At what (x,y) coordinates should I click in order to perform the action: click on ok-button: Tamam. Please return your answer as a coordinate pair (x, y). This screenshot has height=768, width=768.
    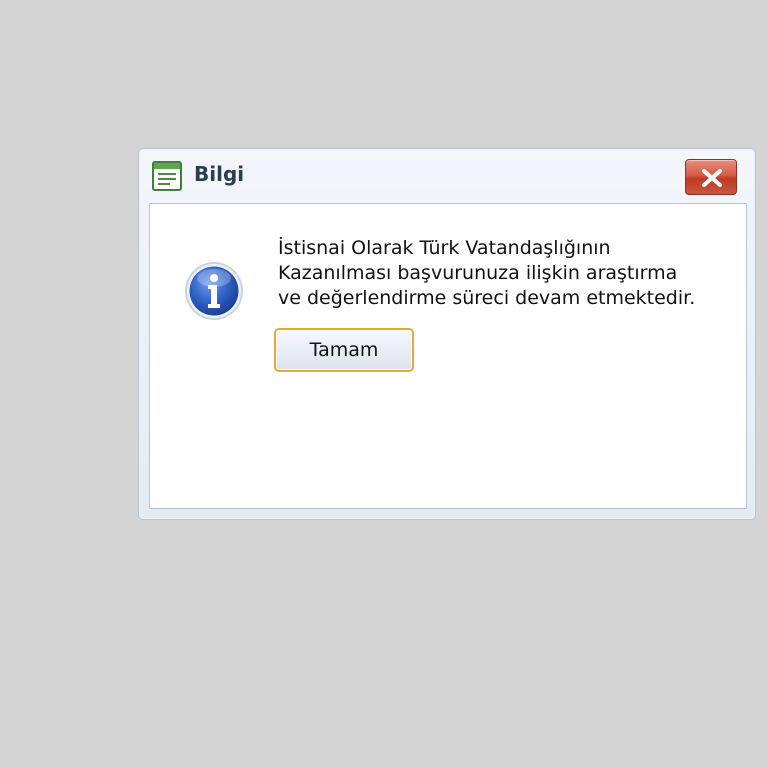
    Looking at the image, I should click on (344, 350).